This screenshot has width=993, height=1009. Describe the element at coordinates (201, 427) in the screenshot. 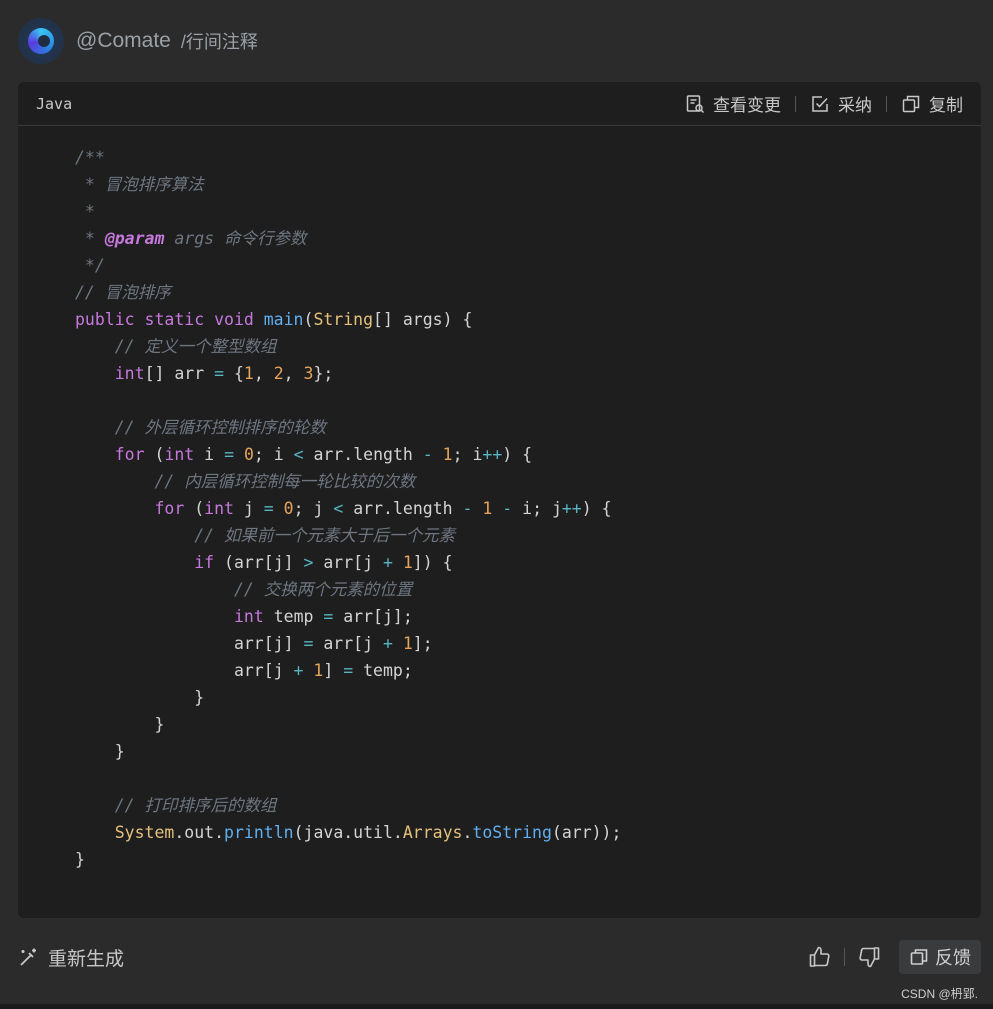

I see `code-token: // 外层循环控制排序的轮数` at that location.